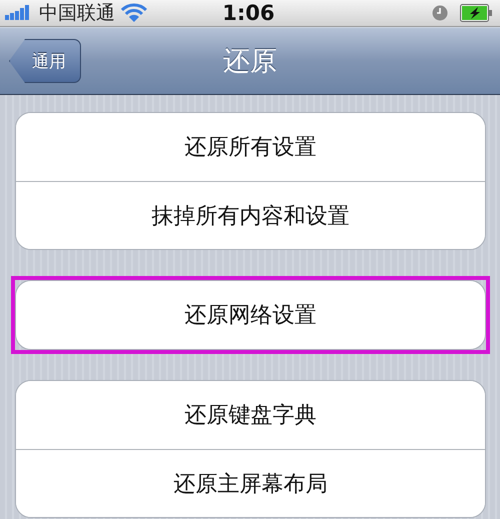  What do you see at coordinates (77, 13) in the screenshot?
I see `carrier-name: 中国联通` at bounding box center [77, 13].